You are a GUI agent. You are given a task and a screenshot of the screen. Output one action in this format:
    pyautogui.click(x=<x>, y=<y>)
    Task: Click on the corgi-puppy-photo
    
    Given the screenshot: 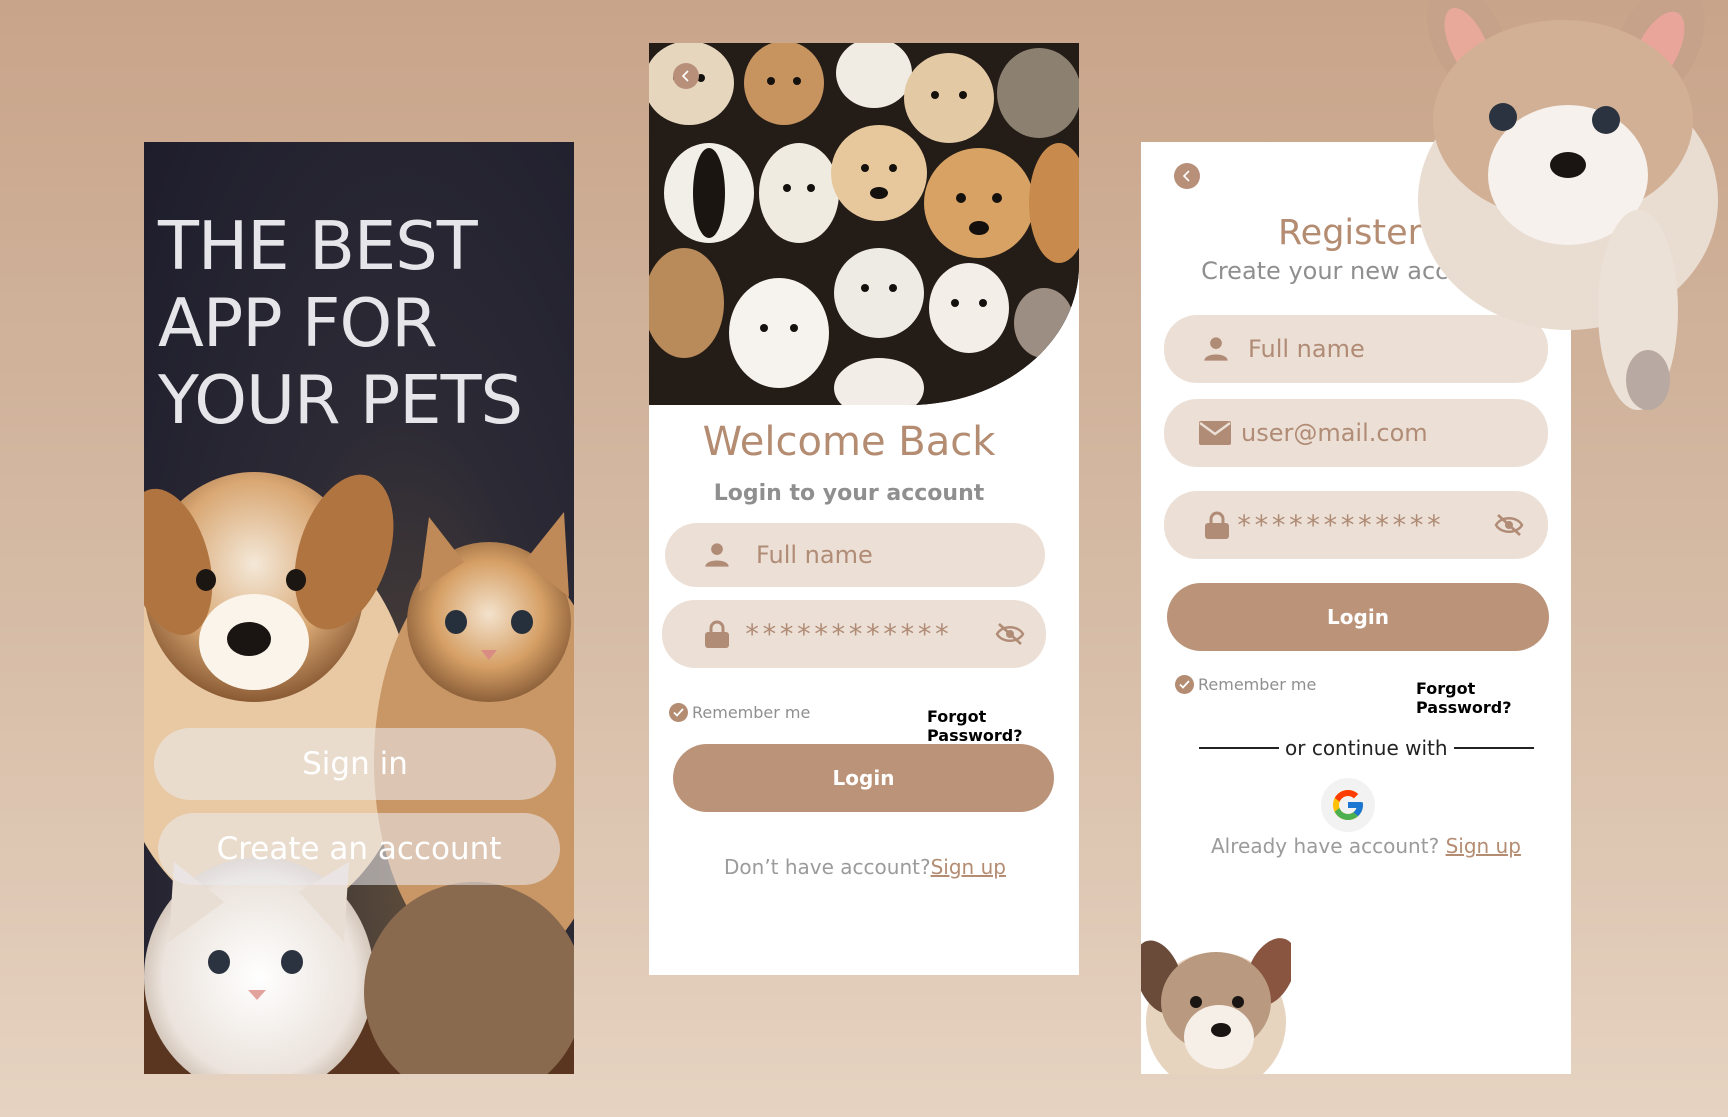 What is the action you would take?
    pyautogui.click(x=1568, y=205)
    